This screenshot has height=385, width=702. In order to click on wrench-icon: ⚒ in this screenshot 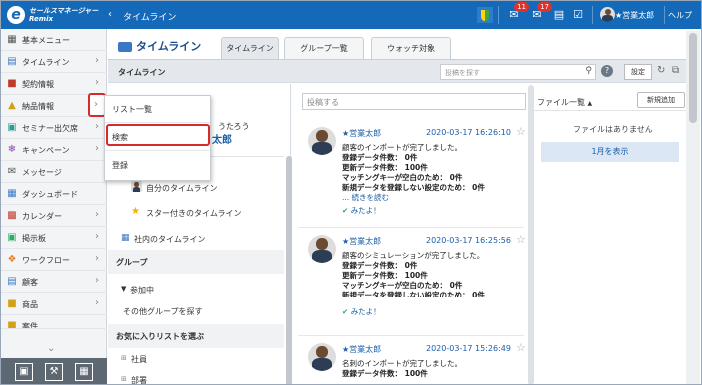, I will do `click(54, 372)`.